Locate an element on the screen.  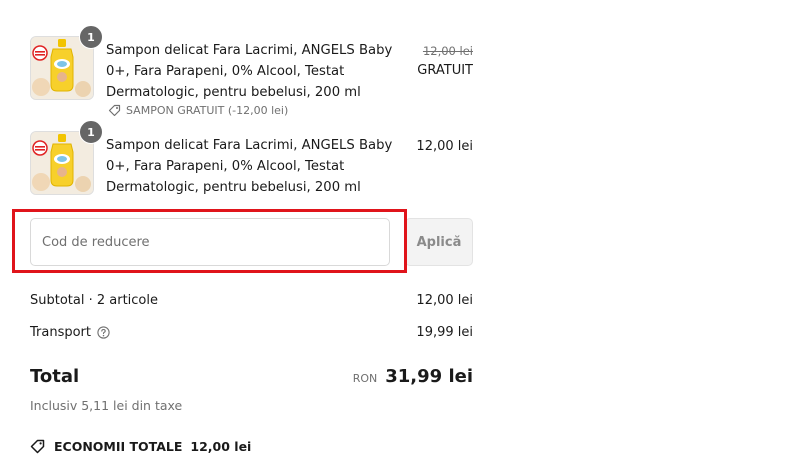
shipping-row: Transport 19,99 lei is located at coordinates (251, 332).